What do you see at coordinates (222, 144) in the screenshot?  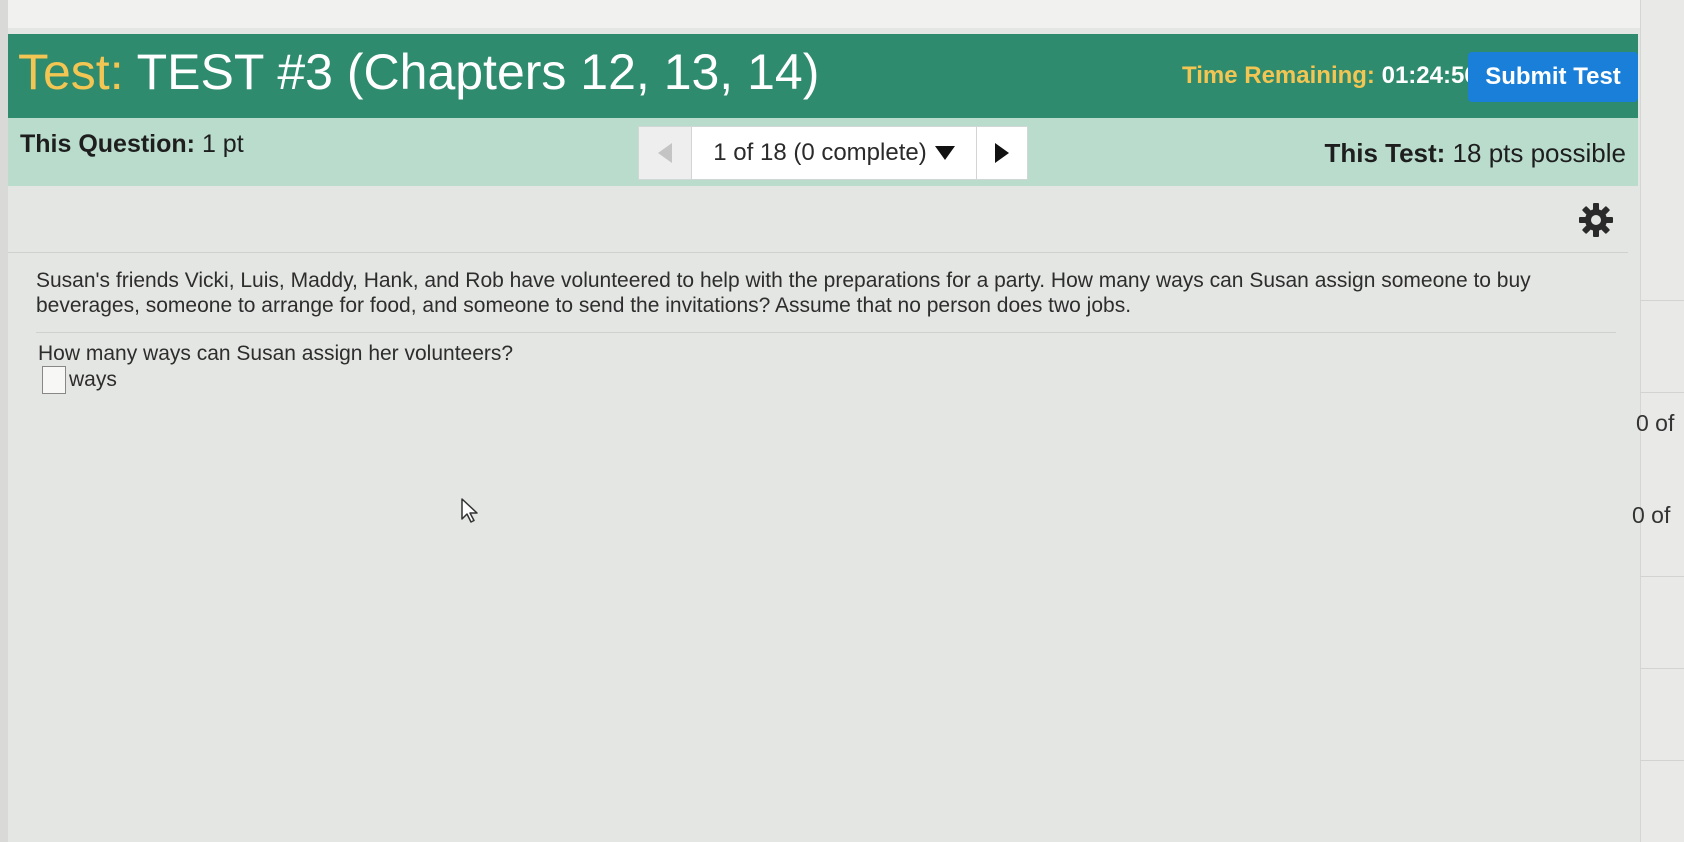 I see `this-question-value: 1 pt` at bounding box center [222, 144].